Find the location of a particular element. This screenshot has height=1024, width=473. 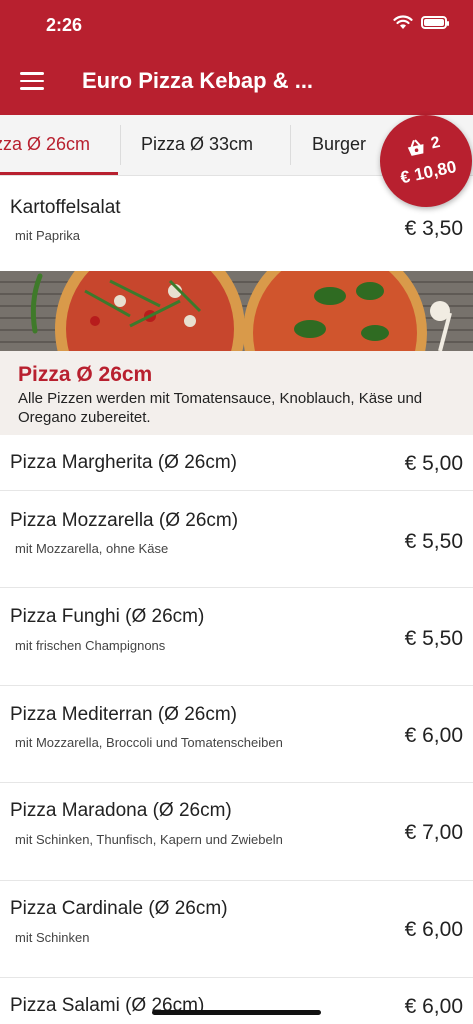

menu-button is located at coordinates (32, 82).